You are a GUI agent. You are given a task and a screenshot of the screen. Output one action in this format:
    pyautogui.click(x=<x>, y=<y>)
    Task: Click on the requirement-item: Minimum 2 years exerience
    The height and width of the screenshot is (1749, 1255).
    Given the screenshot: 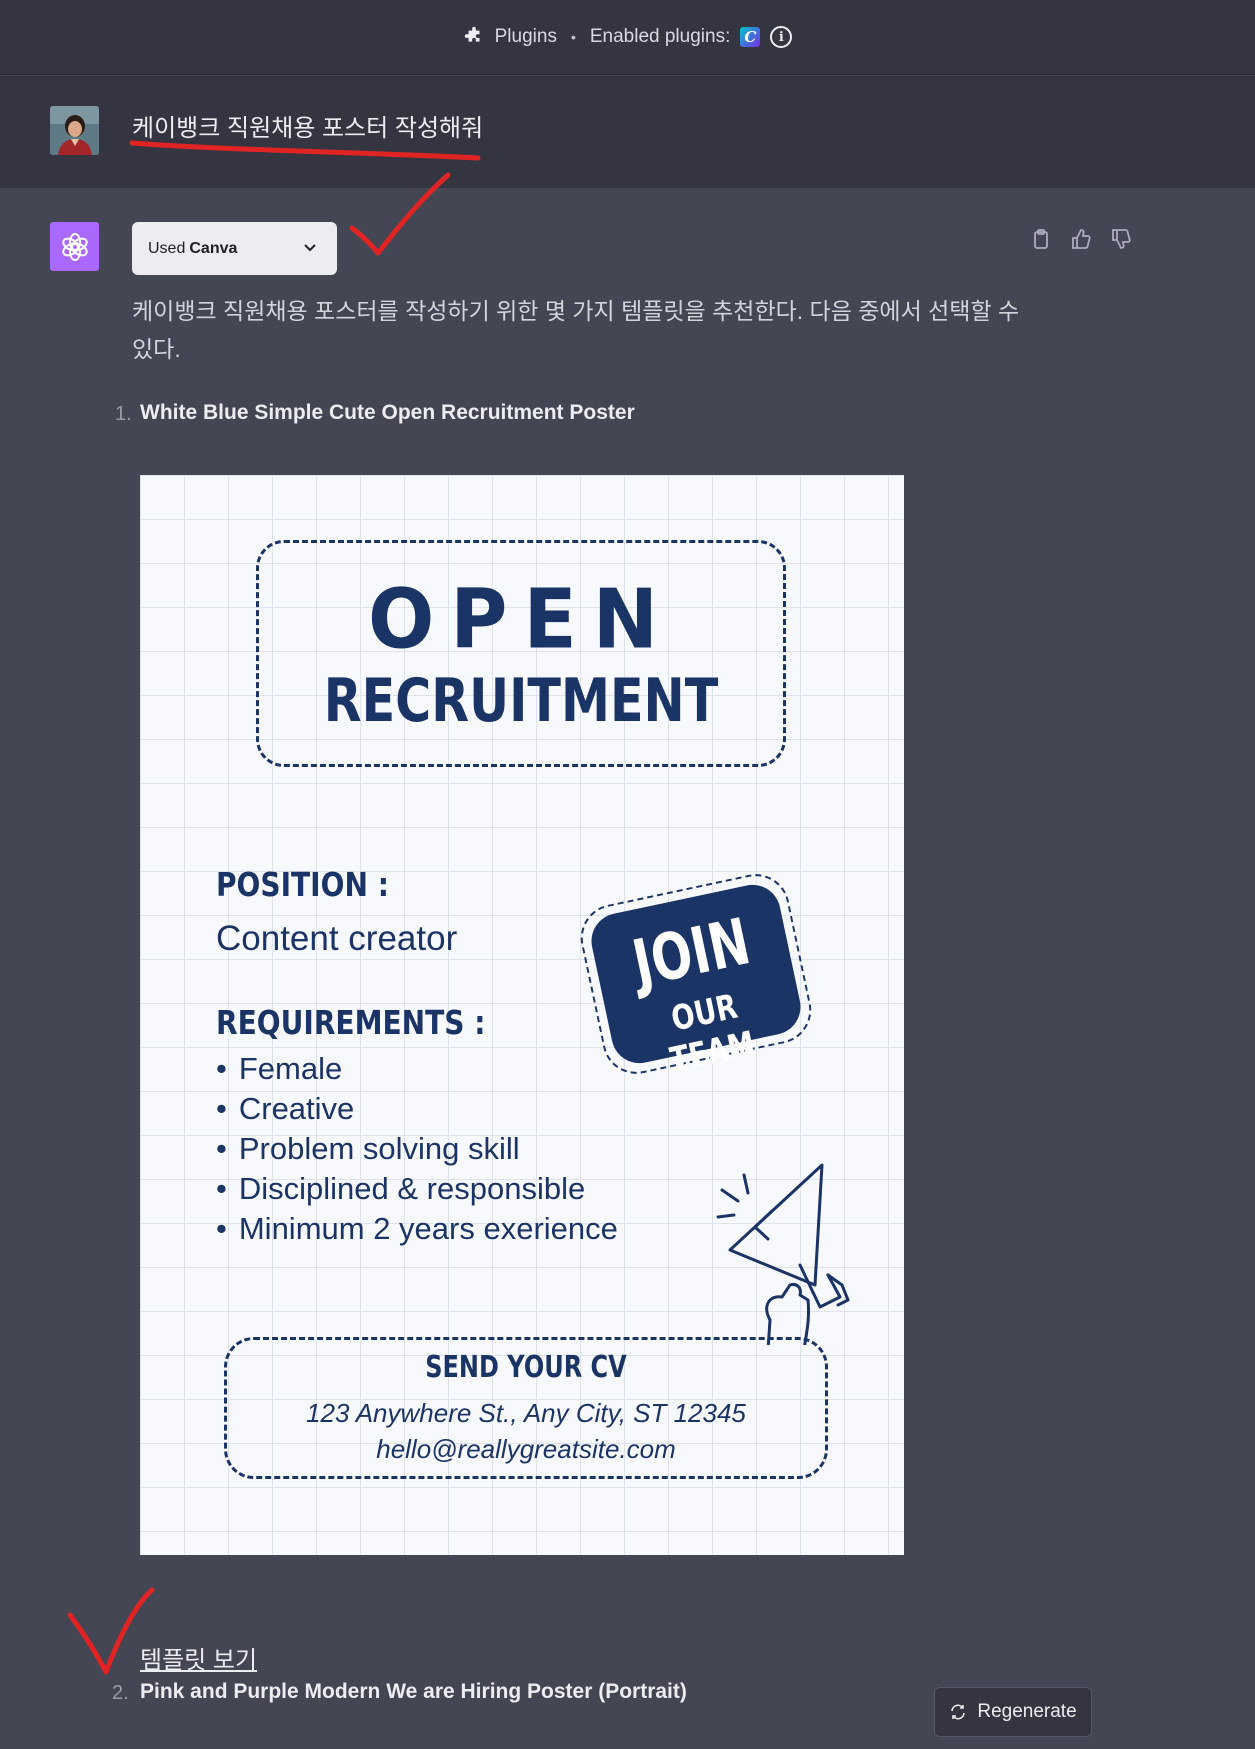 What is the action you would take?
    pyautogui.click(x=417, y=1229)
    